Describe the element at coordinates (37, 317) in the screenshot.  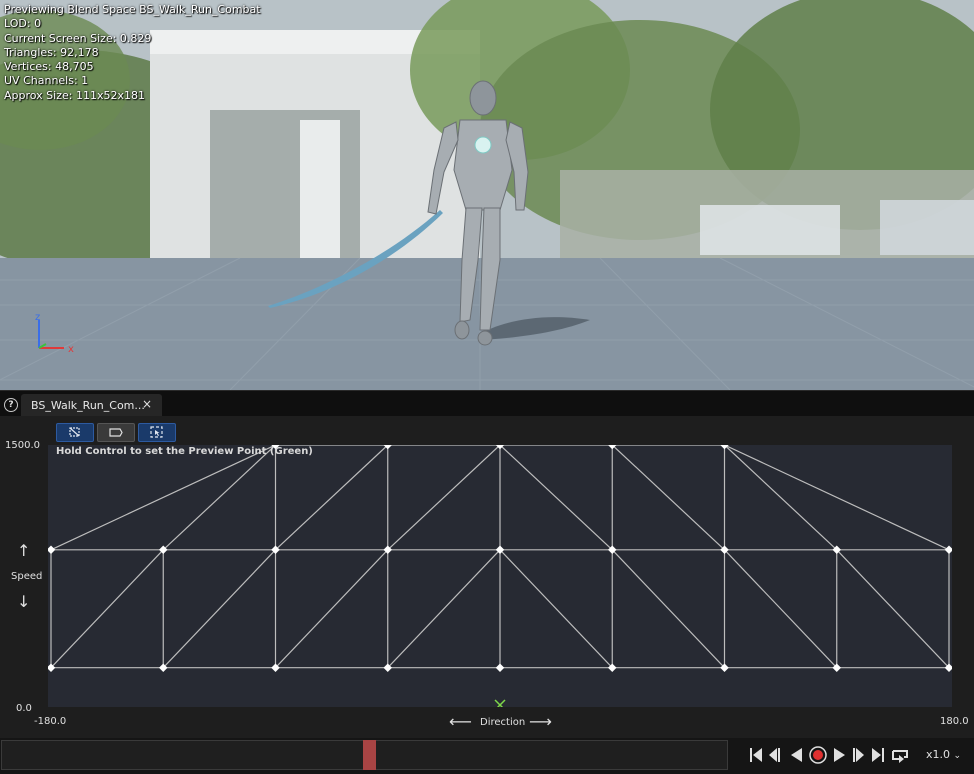
I see `gizmo-z-label: z` at that location.